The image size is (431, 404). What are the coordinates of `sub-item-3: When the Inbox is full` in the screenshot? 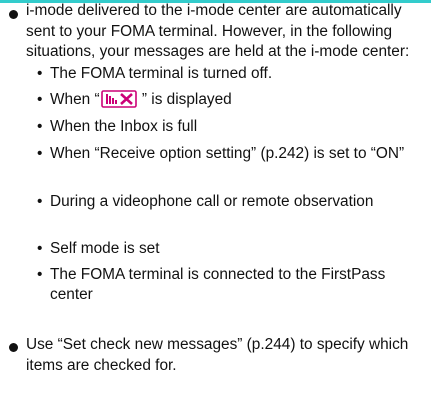 It's located at (124, 126).